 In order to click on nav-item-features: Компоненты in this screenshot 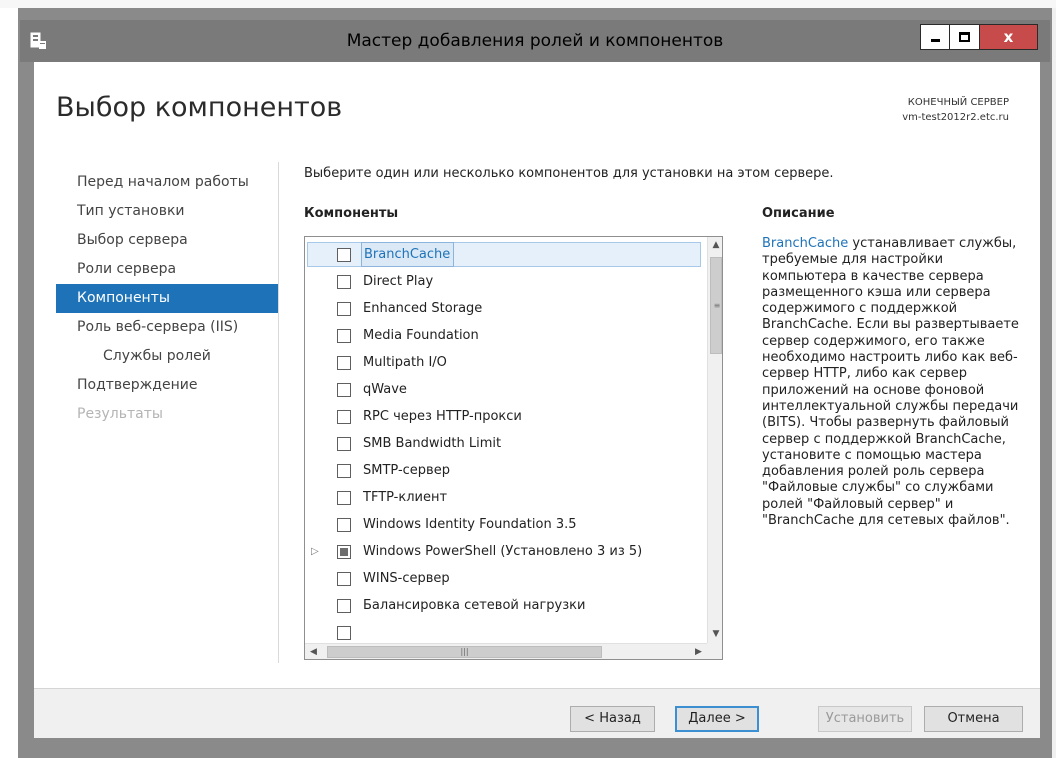, I will do `click(167, 298)`.